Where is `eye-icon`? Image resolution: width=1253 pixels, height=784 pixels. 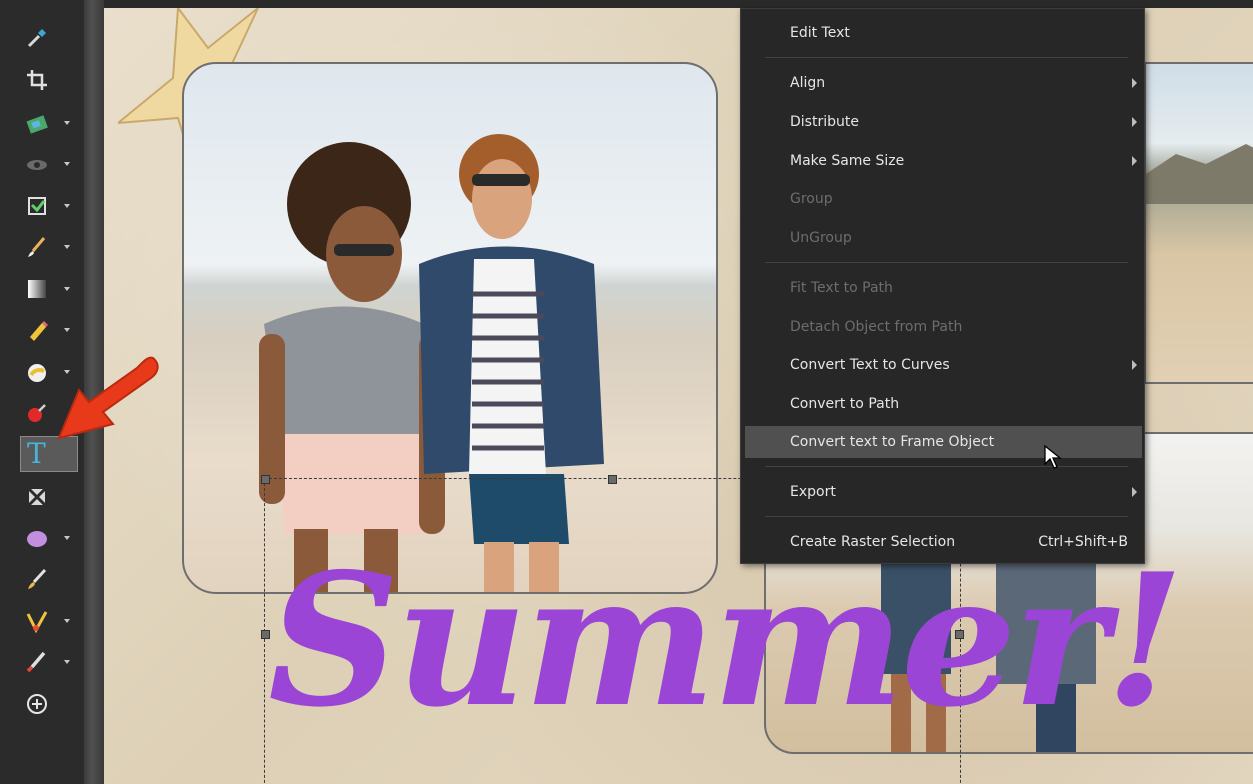 eye-icon is located at coordinates (37, 165).